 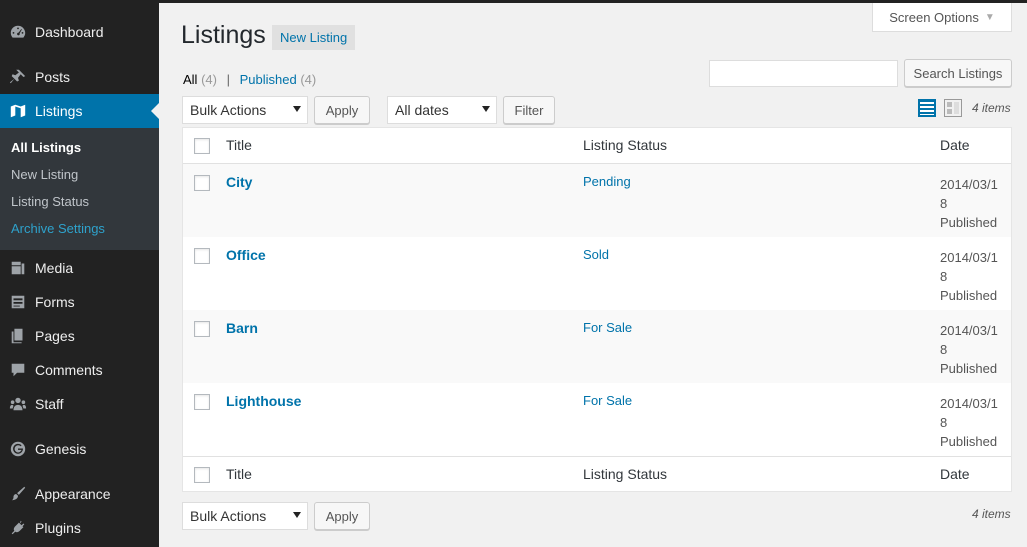 I want to click on row-status-link: Pending, so click(x=607, y=181).